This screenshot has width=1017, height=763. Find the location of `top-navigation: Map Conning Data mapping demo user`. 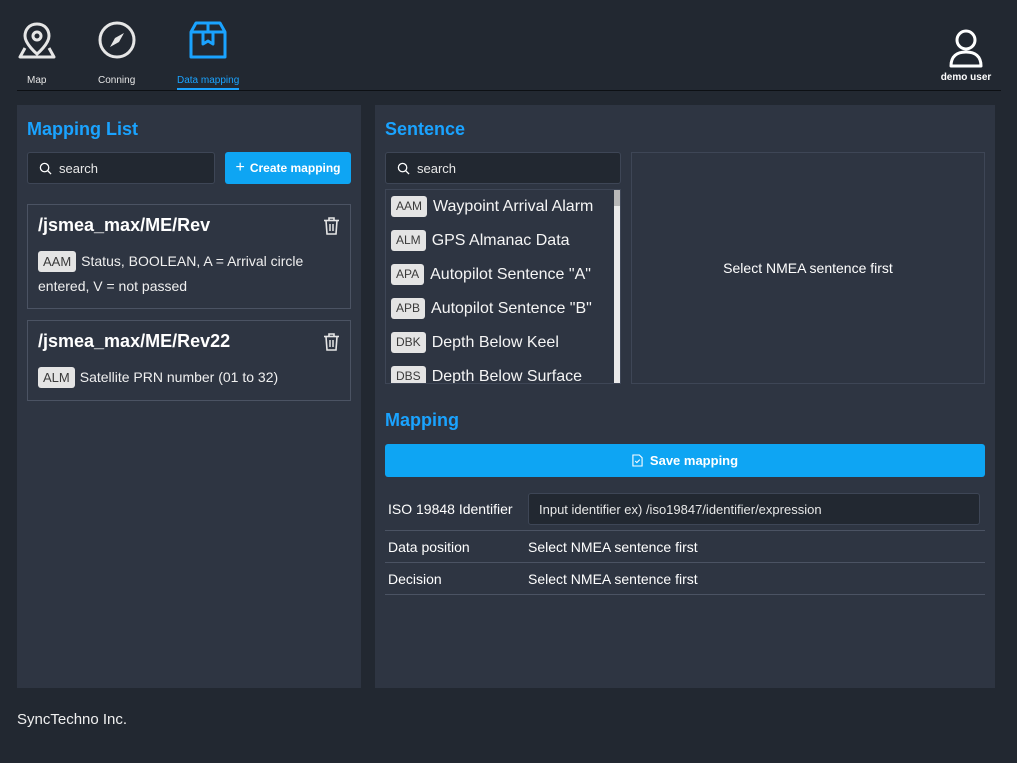

top-navigation: Map Conning Data mapping demo user is located at coordinates (509, 45).